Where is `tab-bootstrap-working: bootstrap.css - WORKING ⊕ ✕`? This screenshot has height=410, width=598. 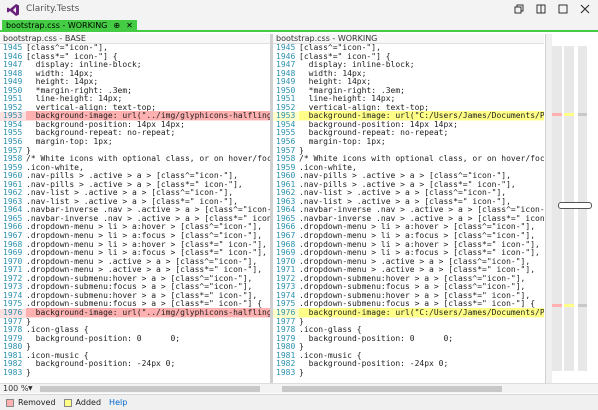
tab-bootstrap-working: bootstrap.css - WORKING ⊕ ✕ is located at coordinates (69, 26).